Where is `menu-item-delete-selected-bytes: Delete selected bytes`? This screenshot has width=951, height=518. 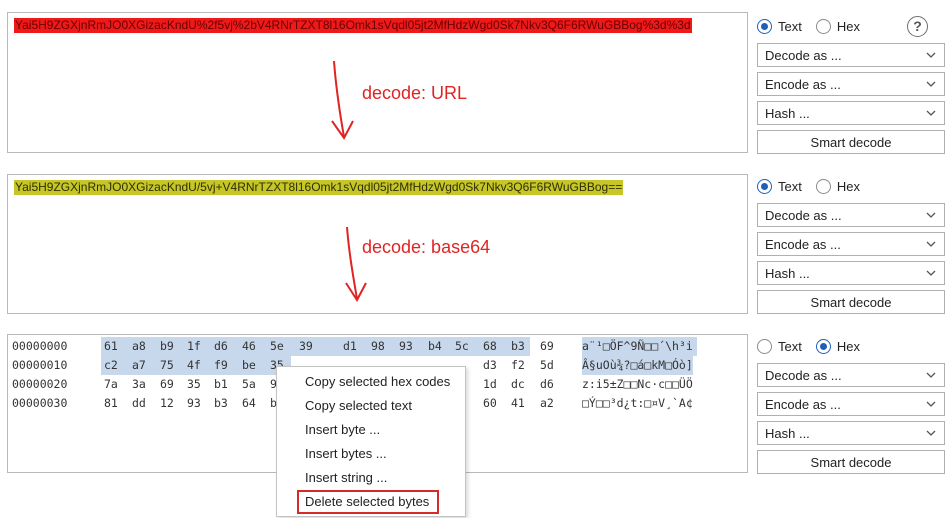 menu-item-delete-selected-bytes: Delete selected bytes is located at coordinates (368, 502).